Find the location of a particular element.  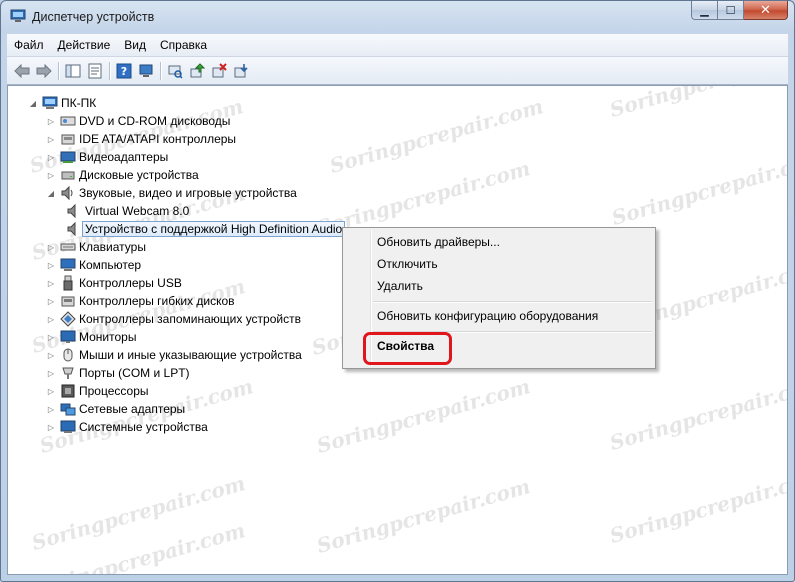

tree-item-monitors: ▷ Мониторы is located at coordinates (91, 337).